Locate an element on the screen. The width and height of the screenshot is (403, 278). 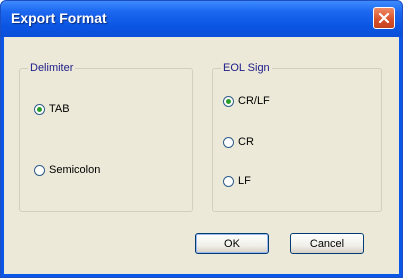
radio-button-semicolon is located at coordinates (39, 170).